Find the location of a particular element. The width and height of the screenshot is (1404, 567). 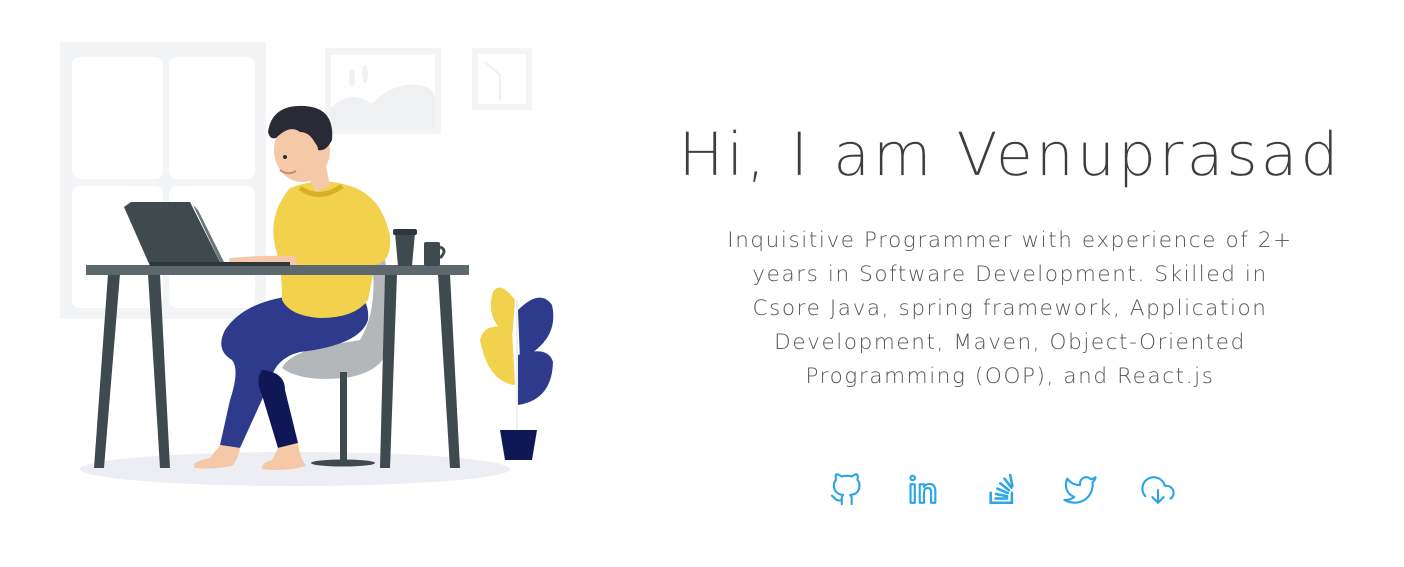

stackoverflow-link is located at coordinates (1002, 490).